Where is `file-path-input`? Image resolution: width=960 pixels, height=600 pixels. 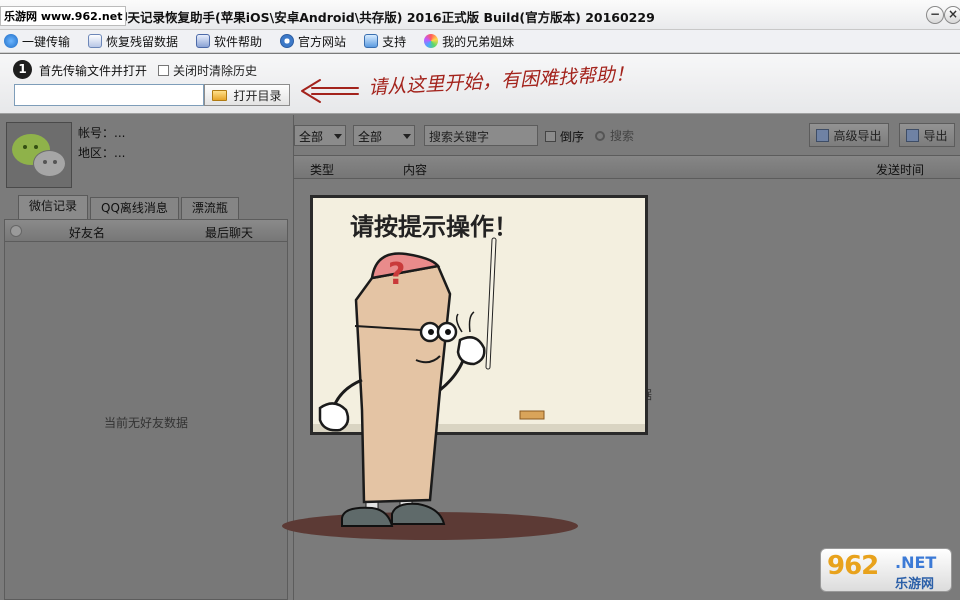
file-path-input is located at coordinates (109, 95).